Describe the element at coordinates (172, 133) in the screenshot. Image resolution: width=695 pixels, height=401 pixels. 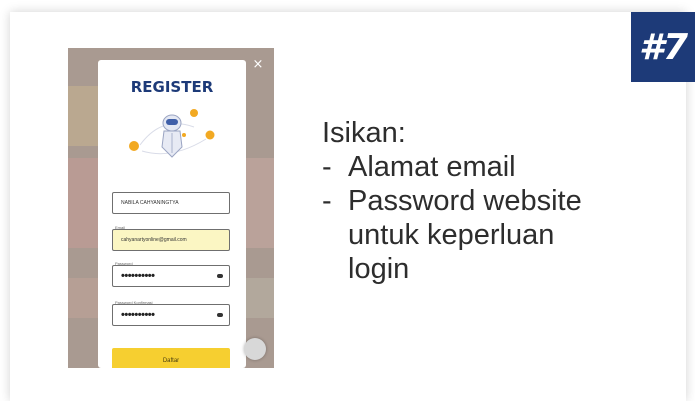
I see `robot-illustration-icon` at that location.